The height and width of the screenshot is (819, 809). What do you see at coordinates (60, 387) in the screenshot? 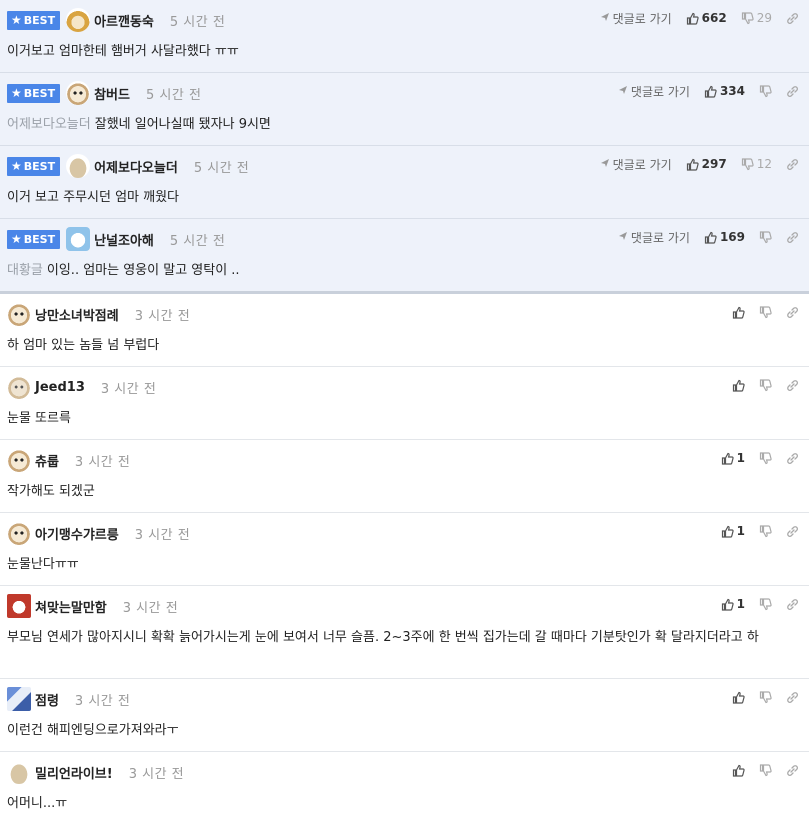
I see `nickname: Jeed13` at bounding box center [60, 387].